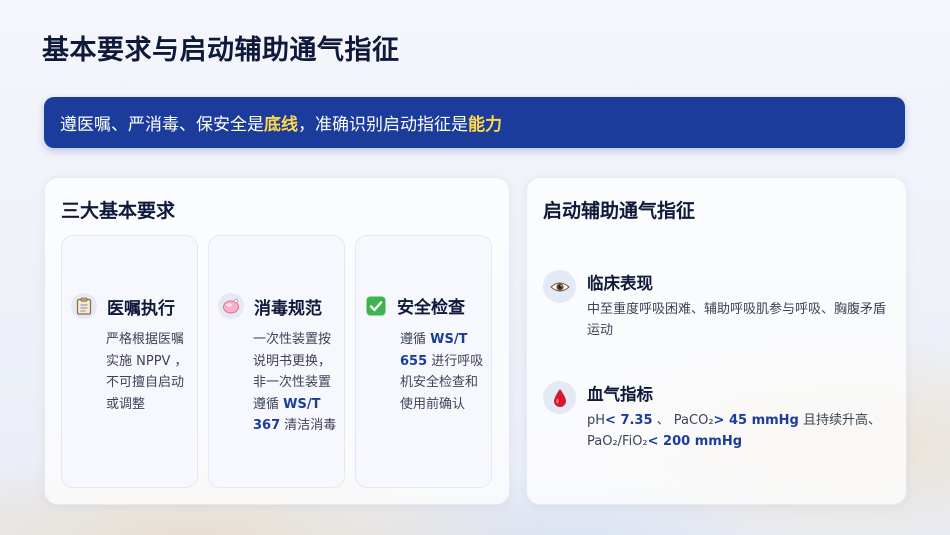 Image resolution: width=950 pixels, height=535 pixels. What do you see at coordinates (84, 306) in the screenshot?
I see `clipboard-icon` at bounding box center [84, 306].